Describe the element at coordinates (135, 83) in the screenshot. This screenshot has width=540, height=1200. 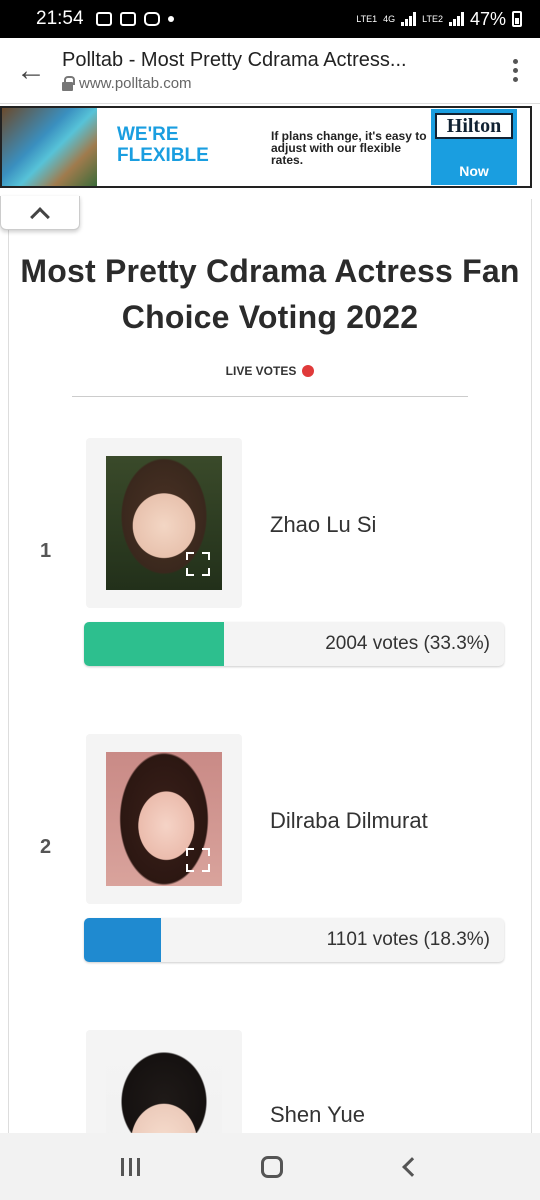
I see `url-text: www.polltab.com` at that location.